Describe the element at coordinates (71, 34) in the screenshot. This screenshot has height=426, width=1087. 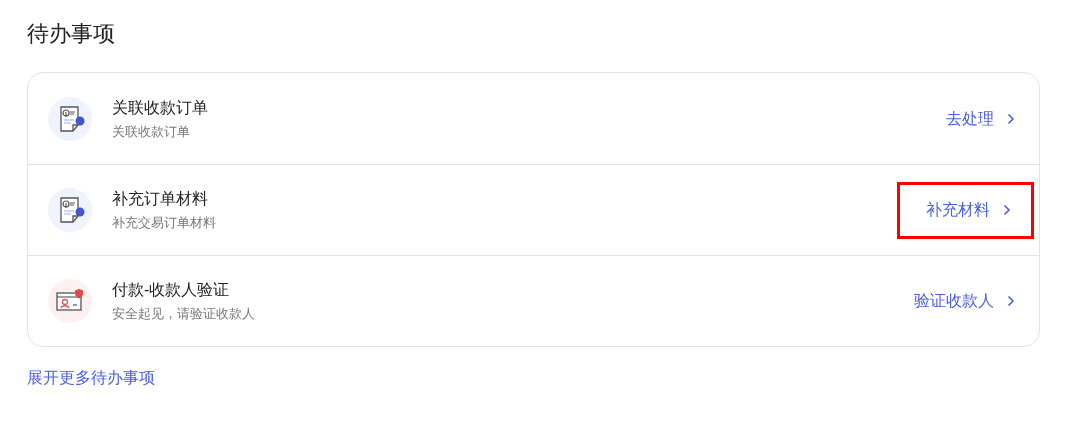
I see `section-title: 待办事项` at that location.